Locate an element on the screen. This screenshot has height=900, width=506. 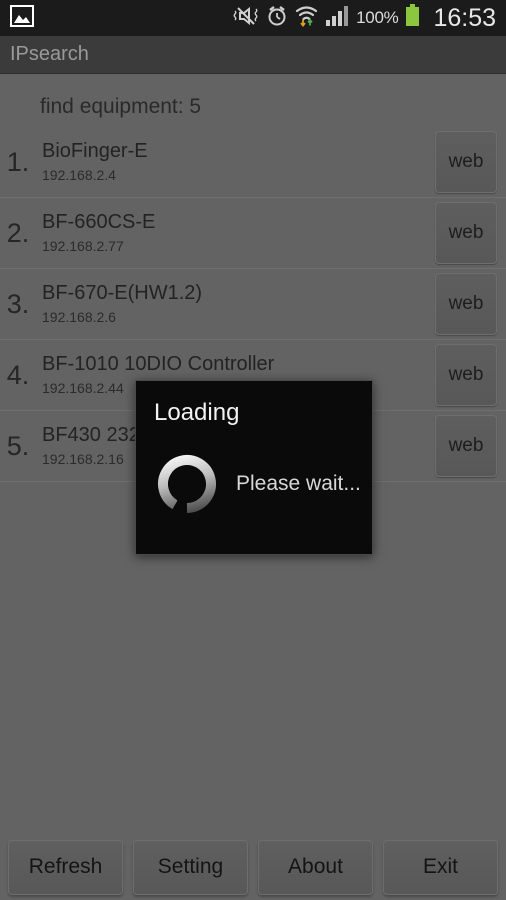
device-name: BF-660CS-E is located at coordinates (99, 221).